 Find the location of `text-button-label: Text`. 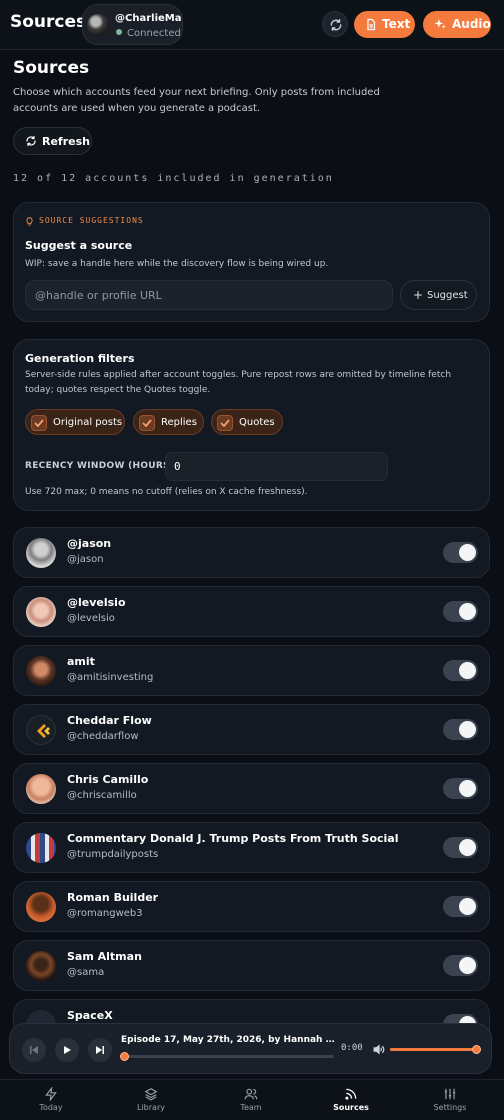

text-button-label: Text is located at coordinates (396, 24).